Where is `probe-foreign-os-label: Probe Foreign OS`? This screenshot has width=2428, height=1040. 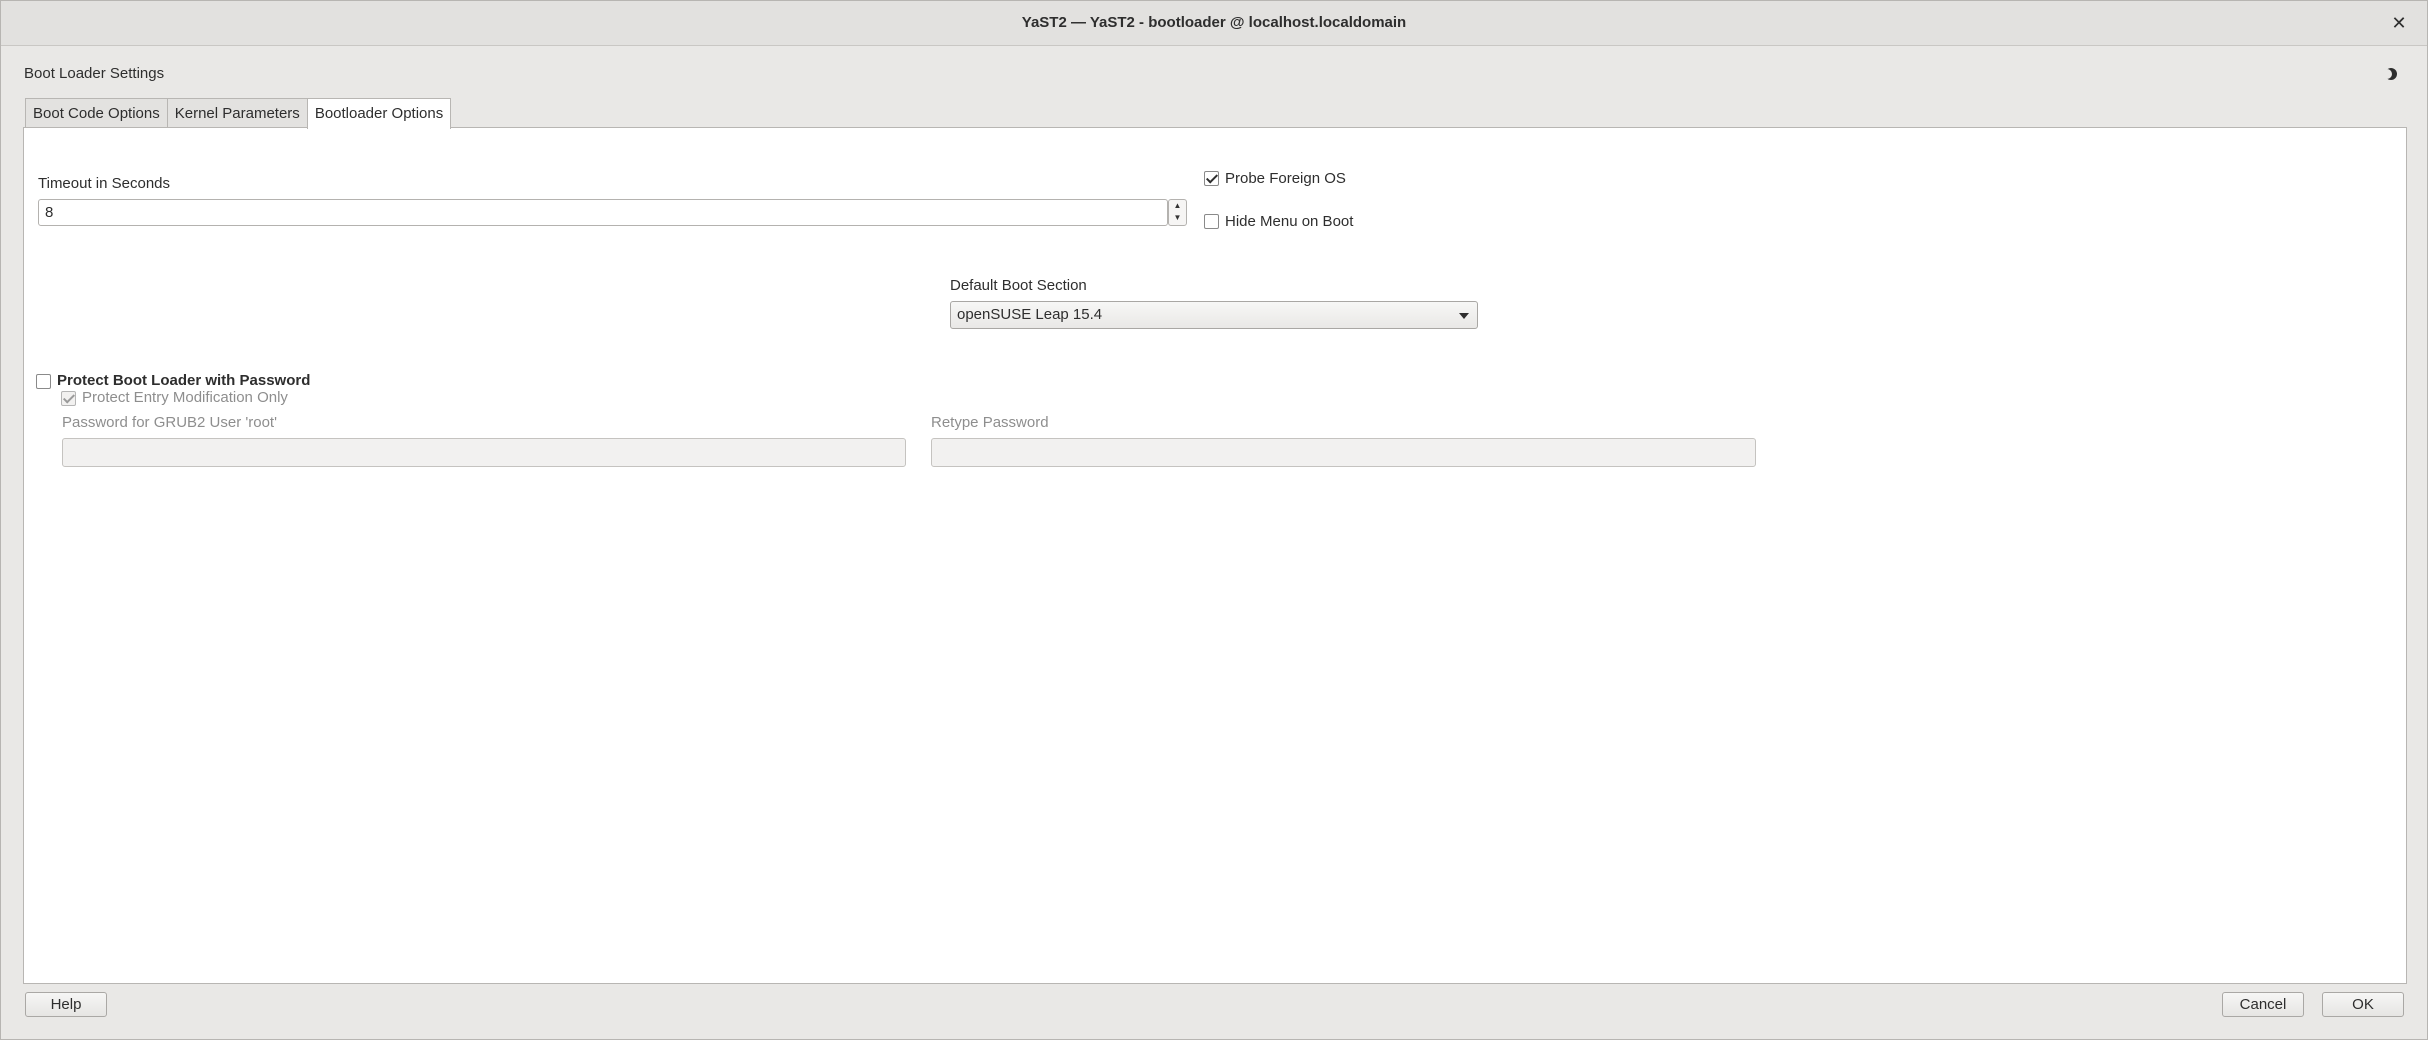
probe-foreign-os-label: Probe Foreign OS is located at coordinates (1285, 178).